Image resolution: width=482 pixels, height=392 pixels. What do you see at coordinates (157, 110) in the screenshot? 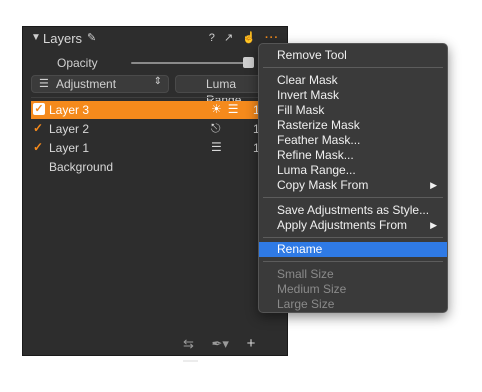
I see `layer-row: ✓ Layer 3 ☀☰ 10` at bounding box center [157, 110].